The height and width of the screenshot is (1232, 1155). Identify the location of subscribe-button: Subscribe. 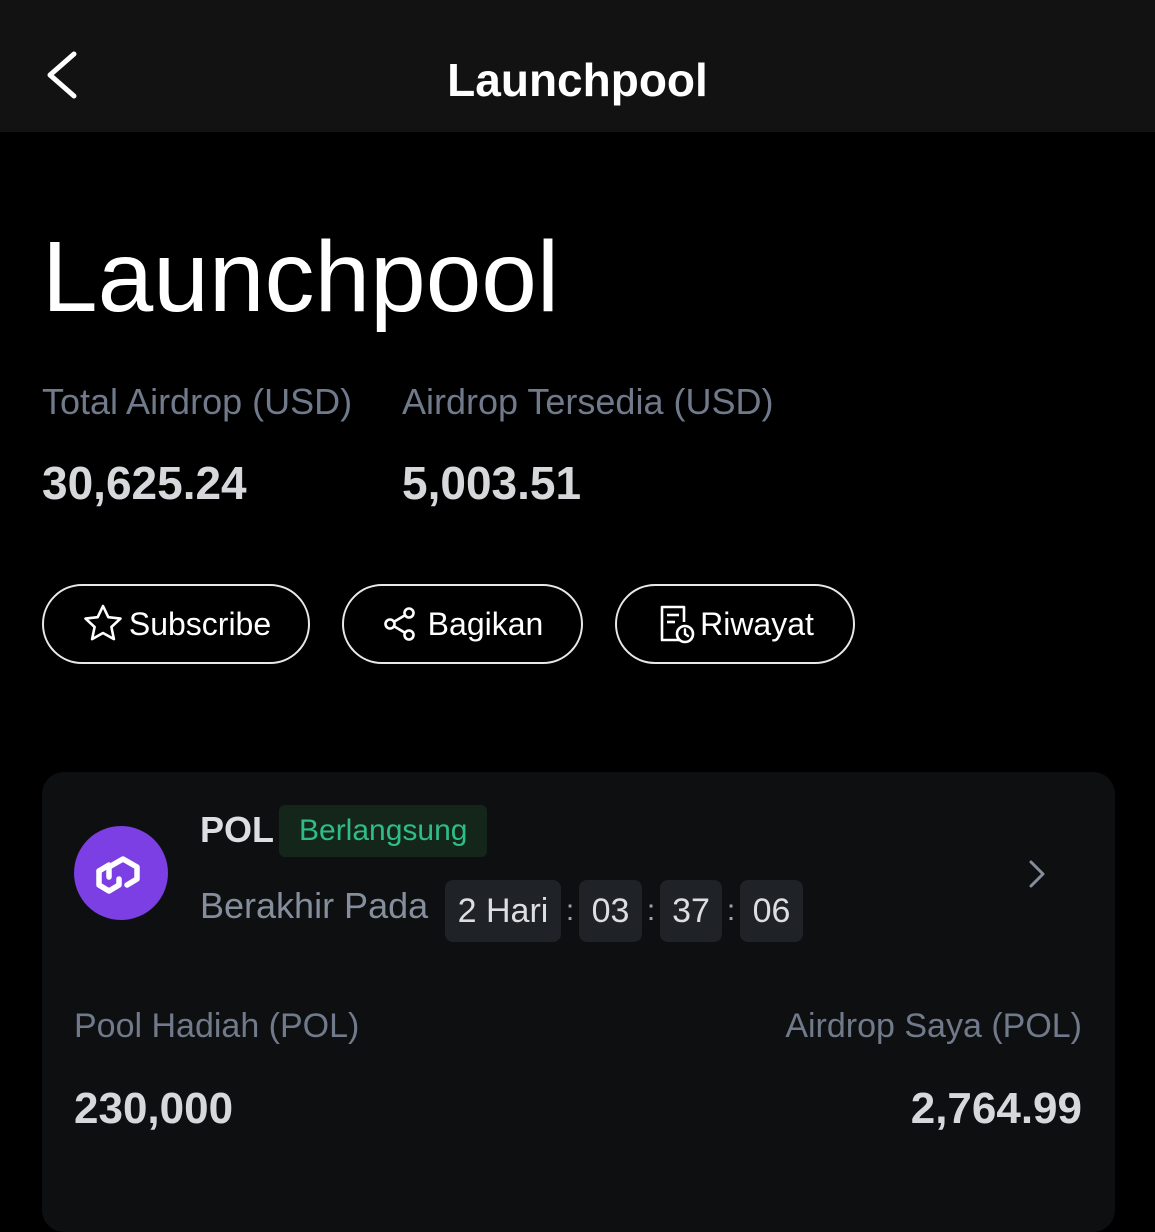
(176, 624).